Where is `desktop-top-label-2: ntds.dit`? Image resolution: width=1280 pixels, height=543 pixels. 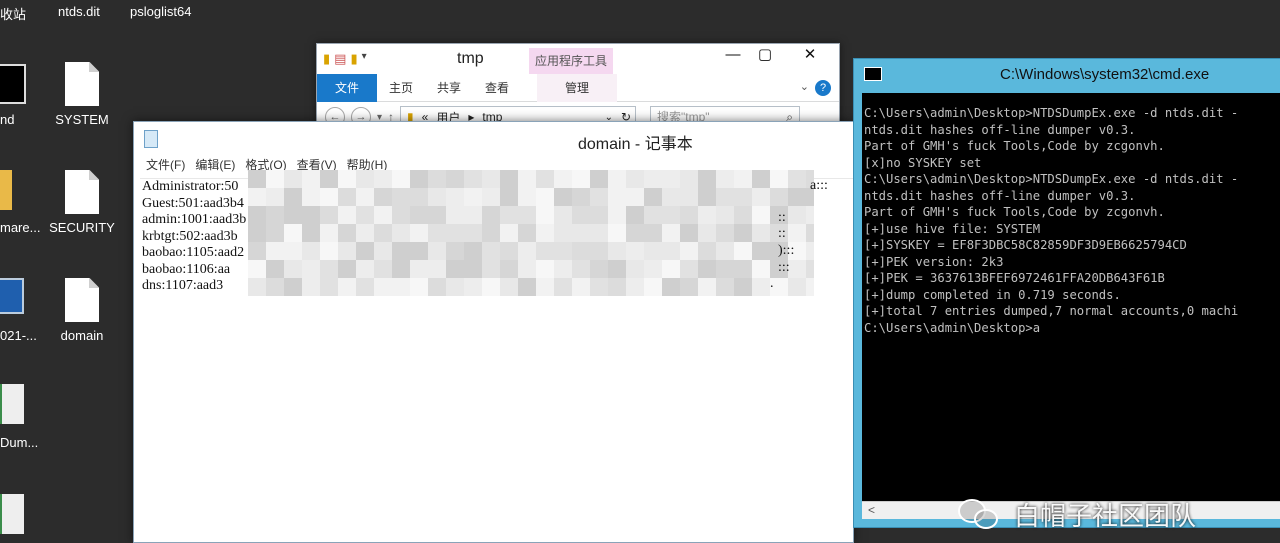
desktop-top-label-2: ntds.dit is located at coordinates (79, 11).